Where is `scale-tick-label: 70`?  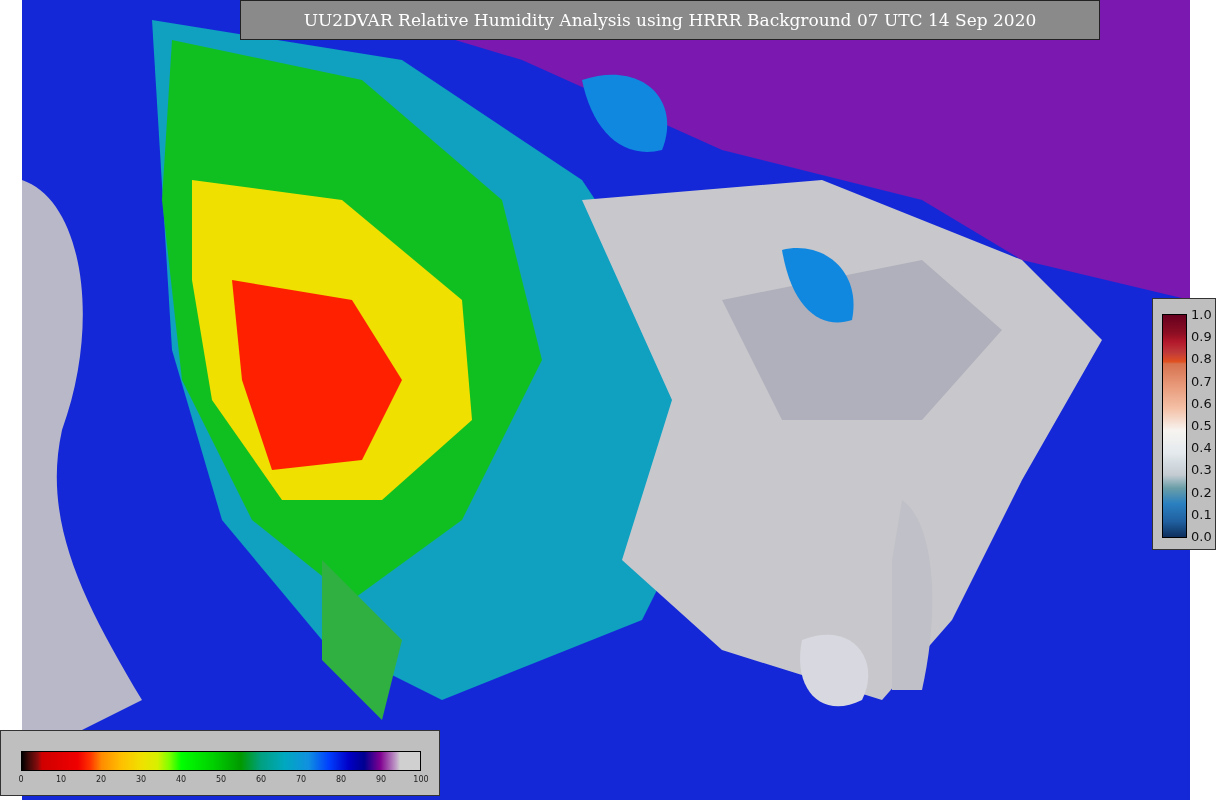 scale-tick-label: 70 is located at coordinates (301, 779).